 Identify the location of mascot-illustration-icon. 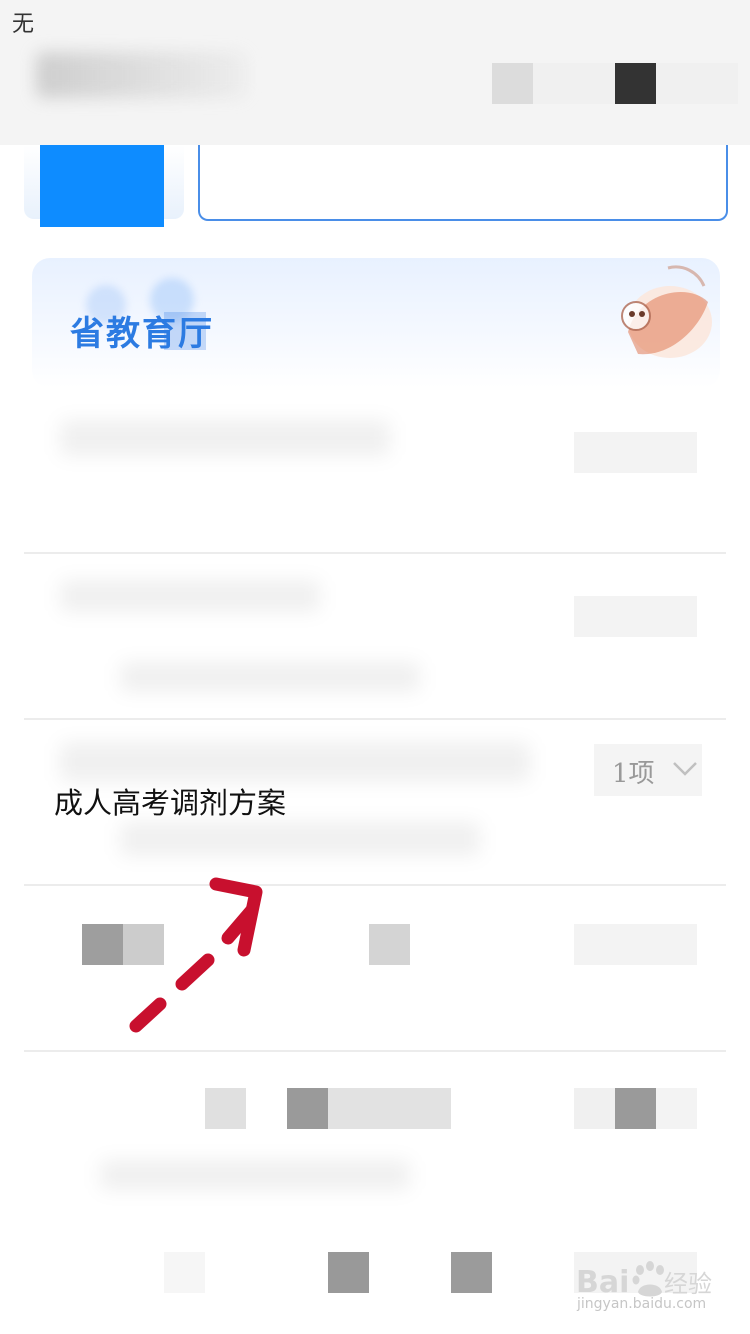
(666, 311).